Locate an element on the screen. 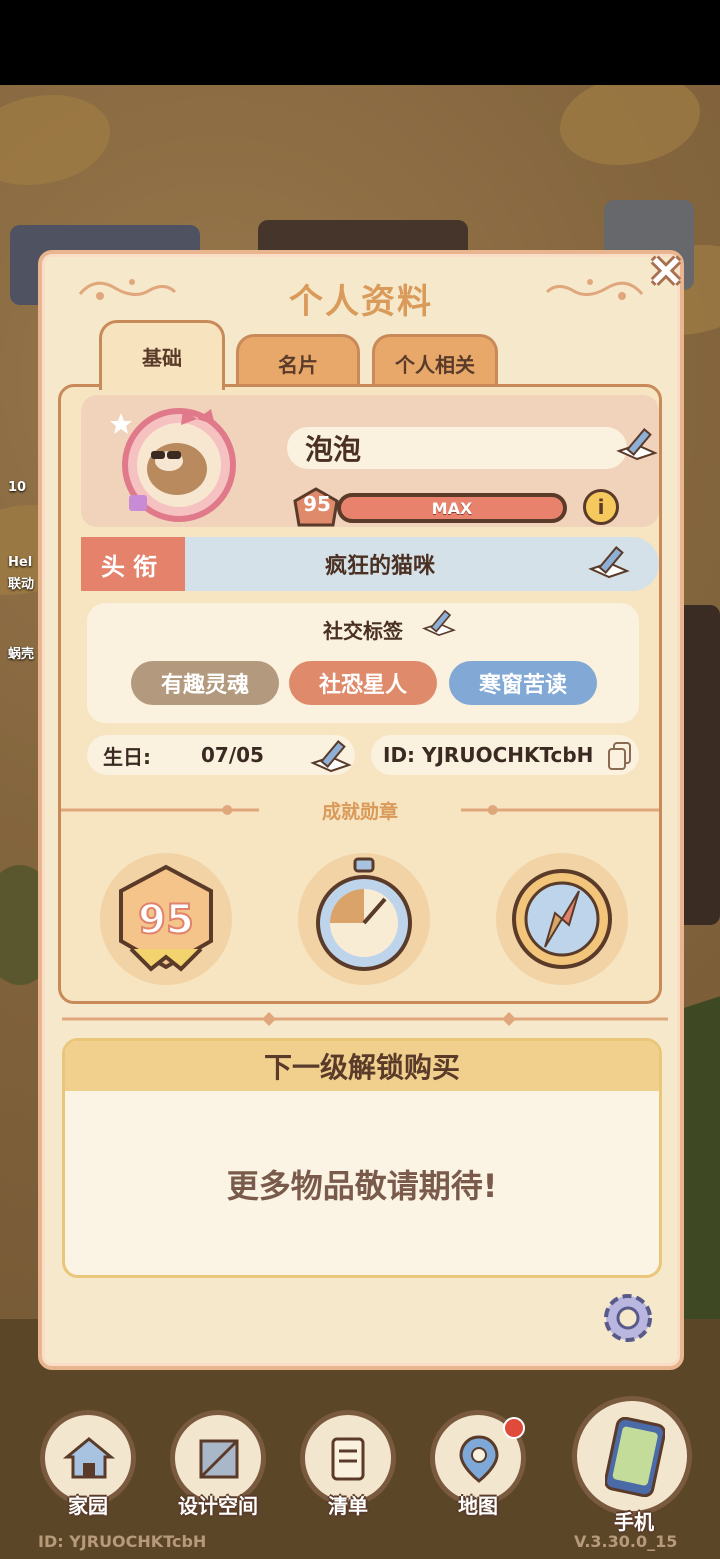 Image resolution: width=720 pixels, height=1559 pixels. footer-user-id: ID: YJRUOCHKTcbH is located at coordinates (122, 1541).